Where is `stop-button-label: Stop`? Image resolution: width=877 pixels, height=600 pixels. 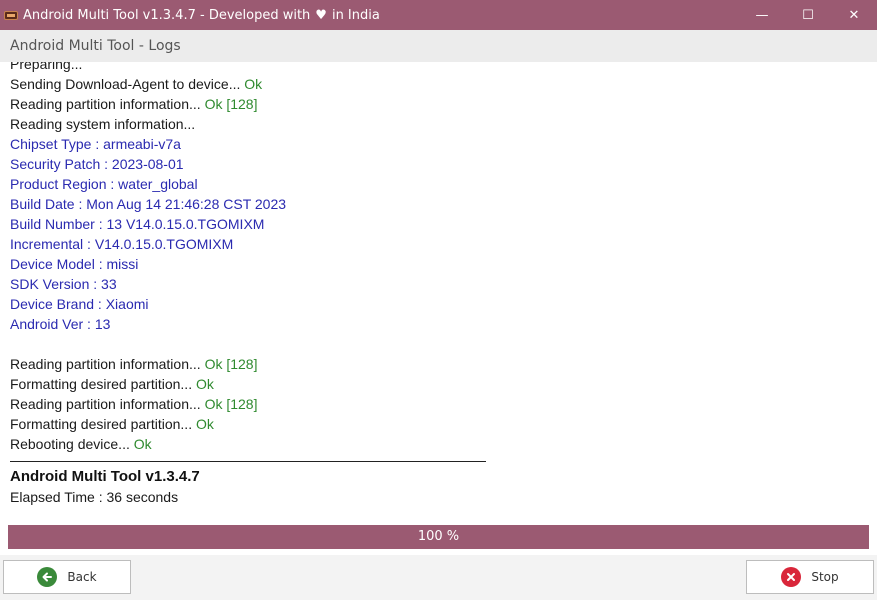 stop-button-label: Stop is located at coordinates (825, 577).